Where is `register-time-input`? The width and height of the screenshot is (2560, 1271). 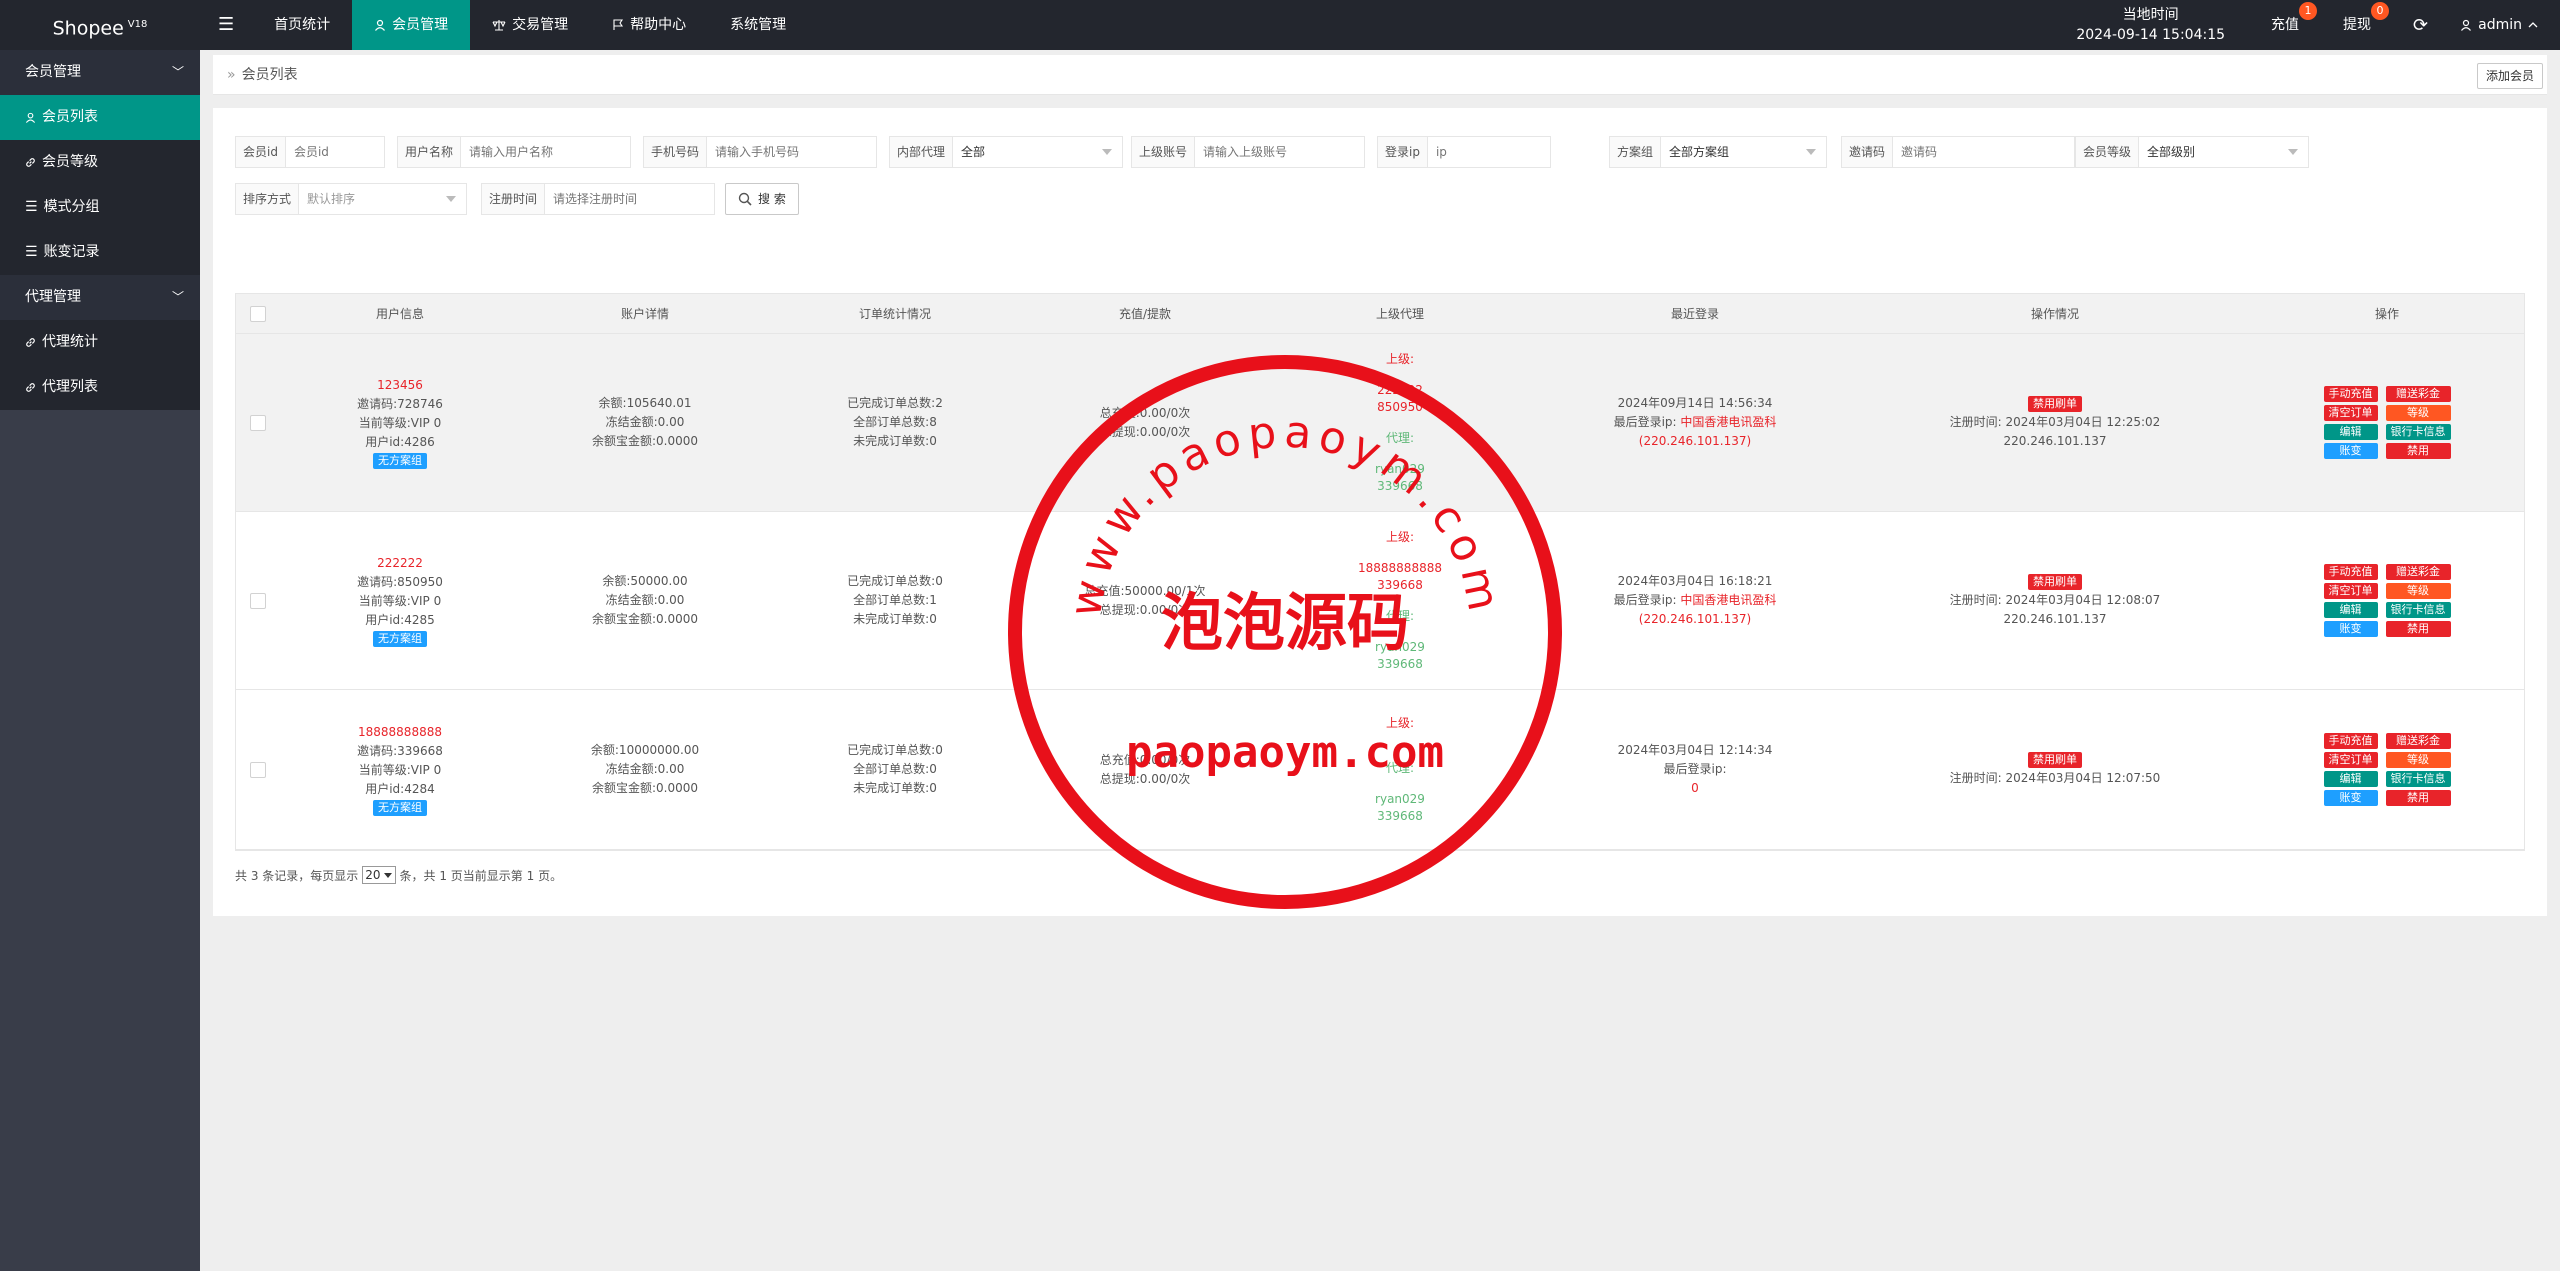 register-time-input is located at coordinates (629, 199).